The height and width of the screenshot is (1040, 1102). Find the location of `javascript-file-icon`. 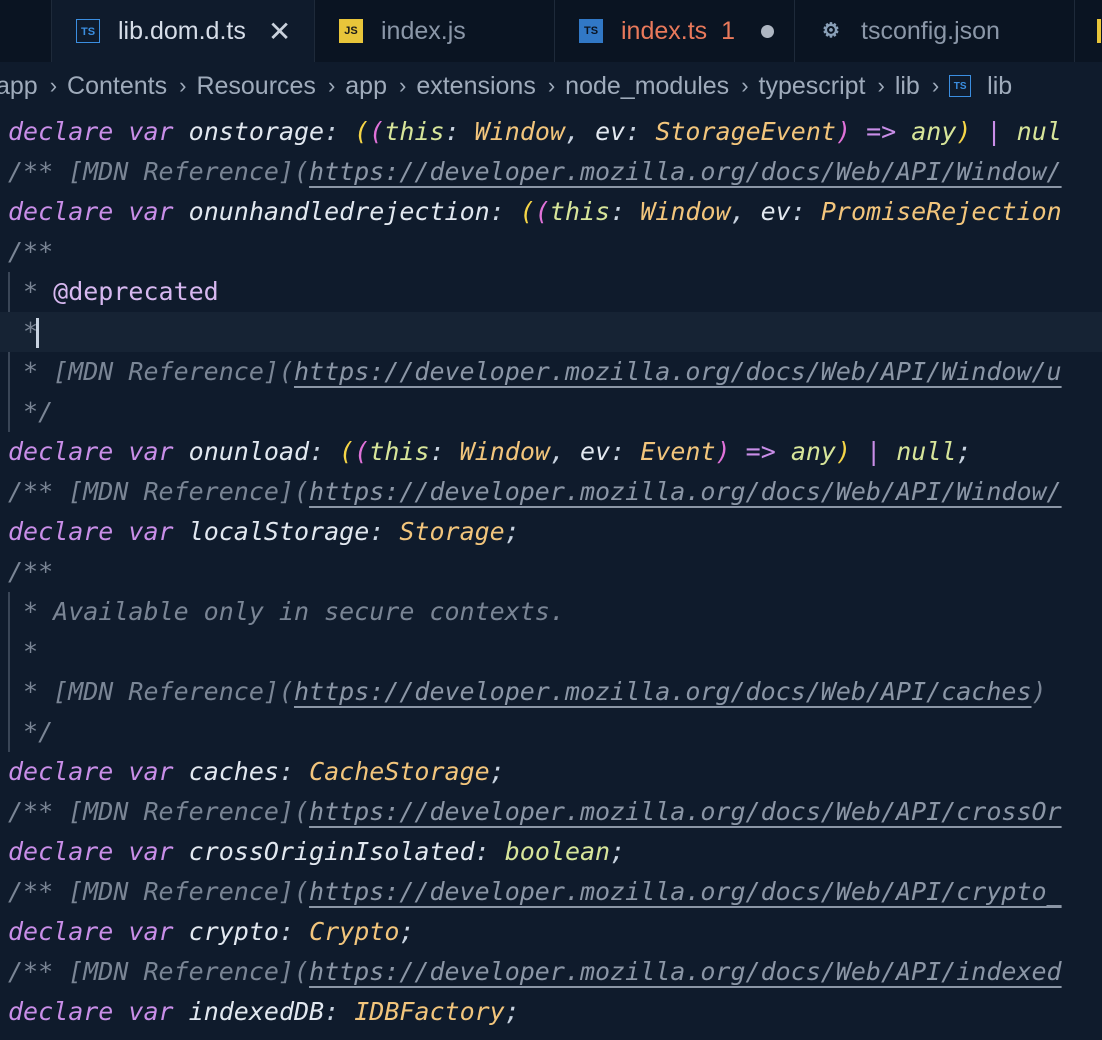

javascript-file-icon is located at coordinates (1099, 31).